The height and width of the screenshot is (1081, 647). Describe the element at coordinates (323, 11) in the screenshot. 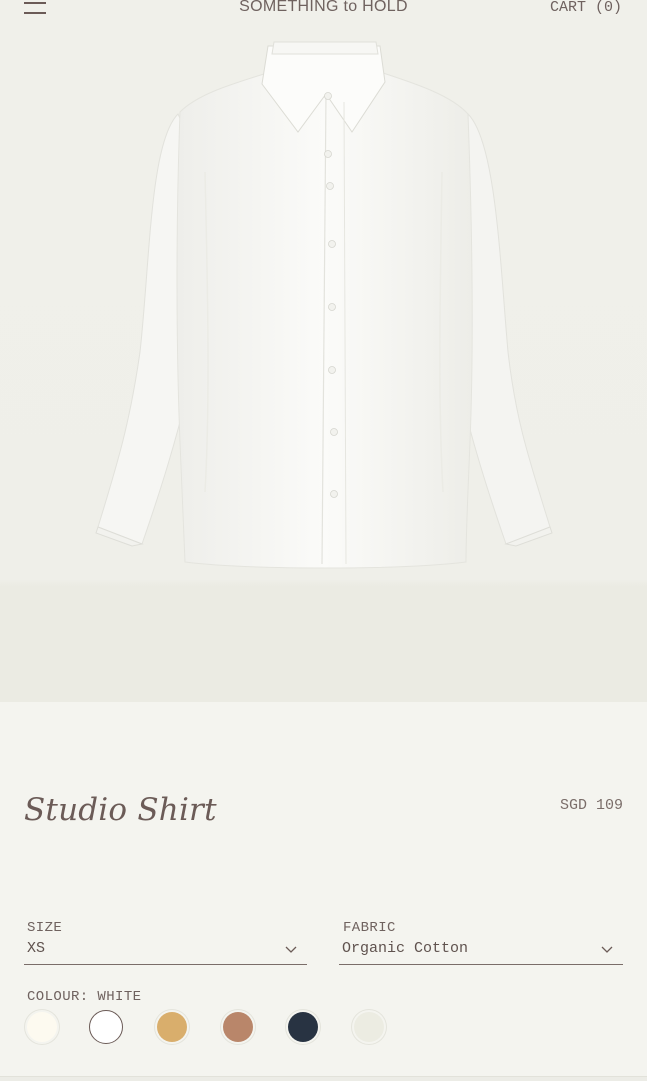

I see `top-bar: SOMETHING to HOLD CART (0)` at that location.